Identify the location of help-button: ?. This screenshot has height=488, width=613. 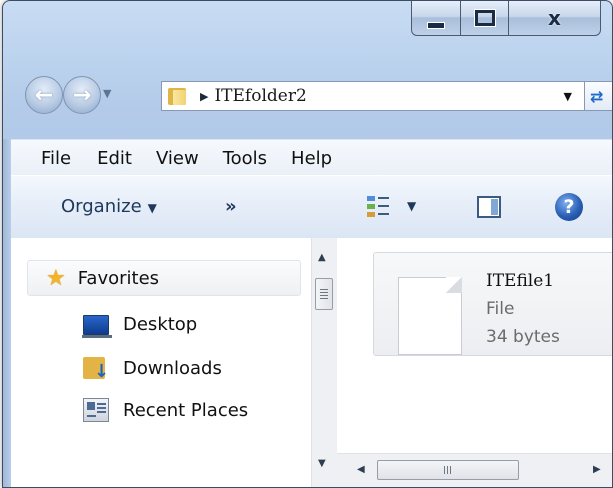
(569, 207).